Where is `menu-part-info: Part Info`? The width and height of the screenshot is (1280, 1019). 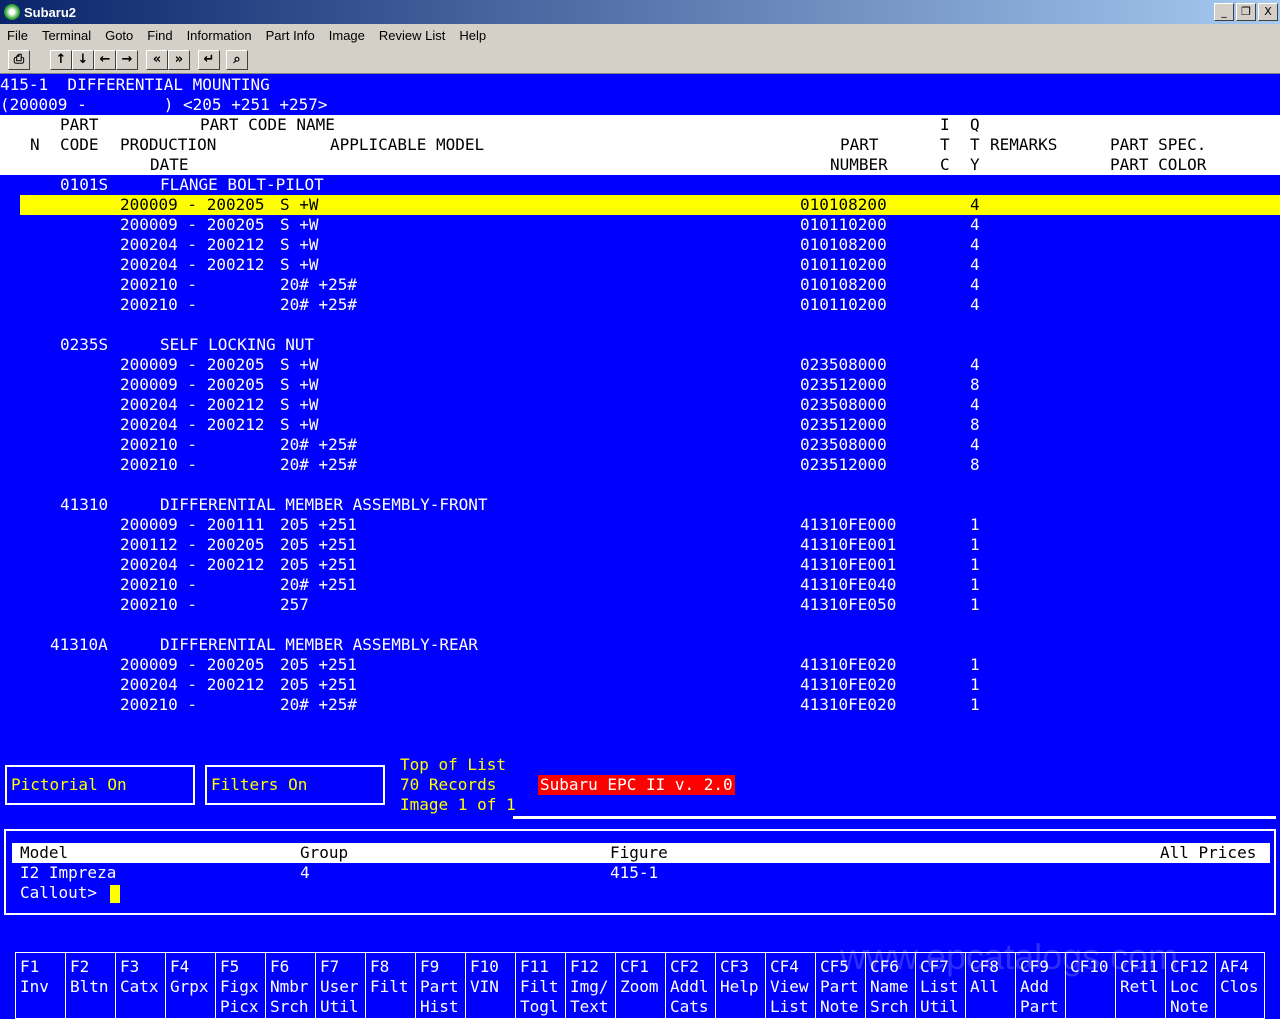
menu-part-info: Part Info is located at coordinates (290, 35).